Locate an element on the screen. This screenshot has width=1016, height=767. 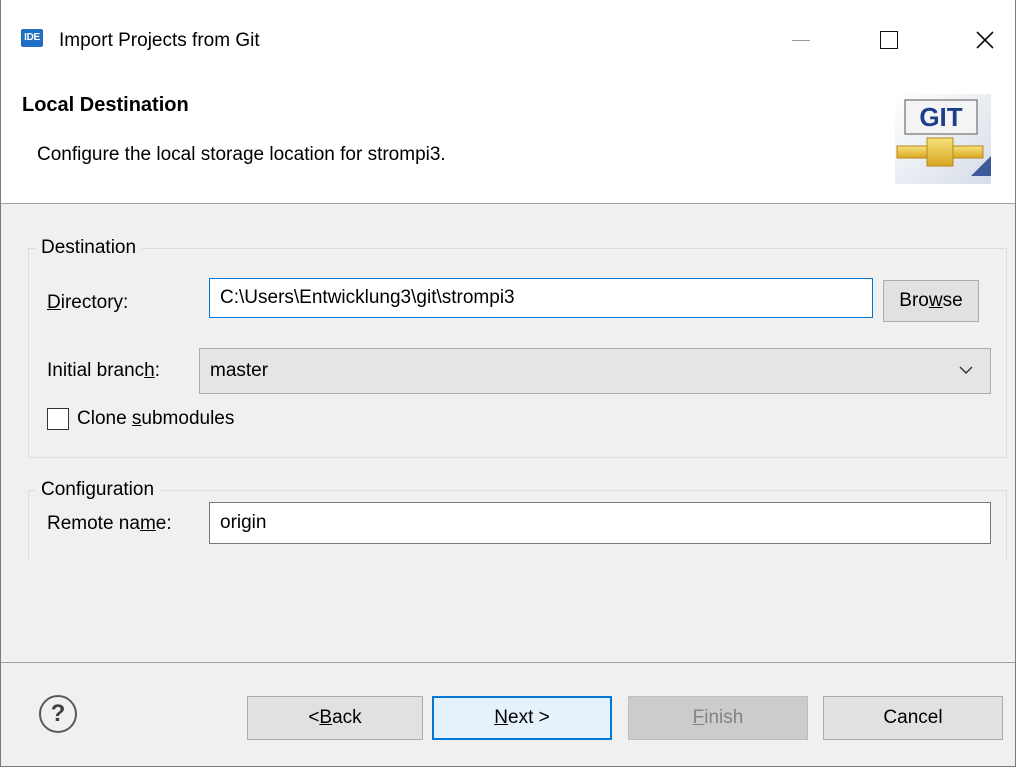
minimize-icon is located at coordinates (801, 40).